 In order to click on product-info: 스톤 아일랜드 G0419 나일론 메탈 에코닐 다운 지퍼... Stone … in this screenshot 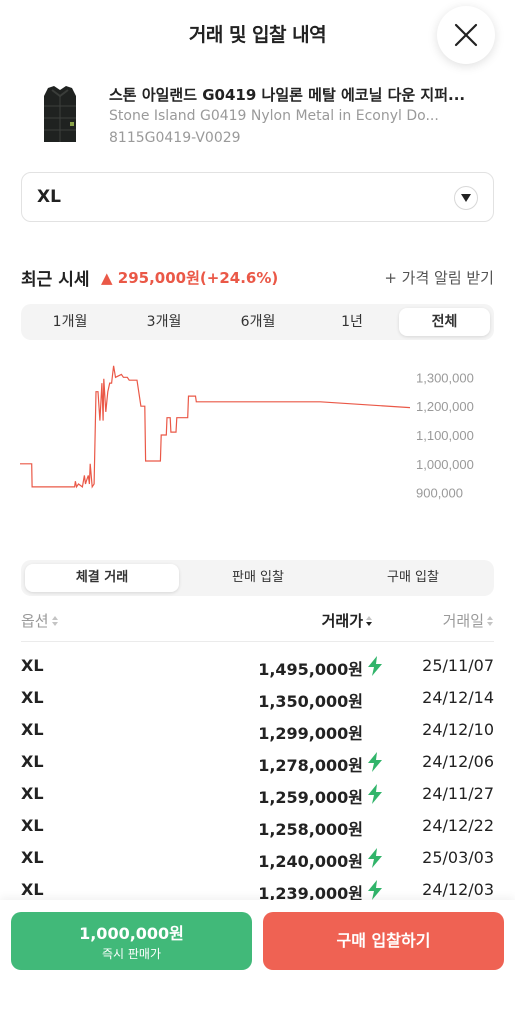, I will do `click(259, 115)`.